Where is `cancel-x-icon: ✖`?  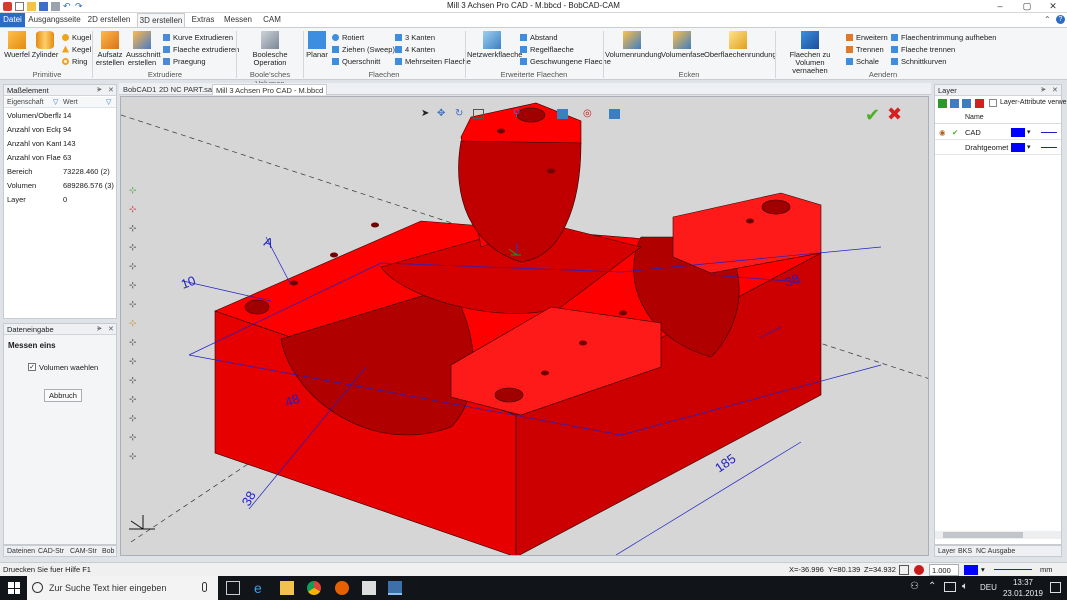
cancel-x-icon: ✖ is located at coordinates (894, 114).